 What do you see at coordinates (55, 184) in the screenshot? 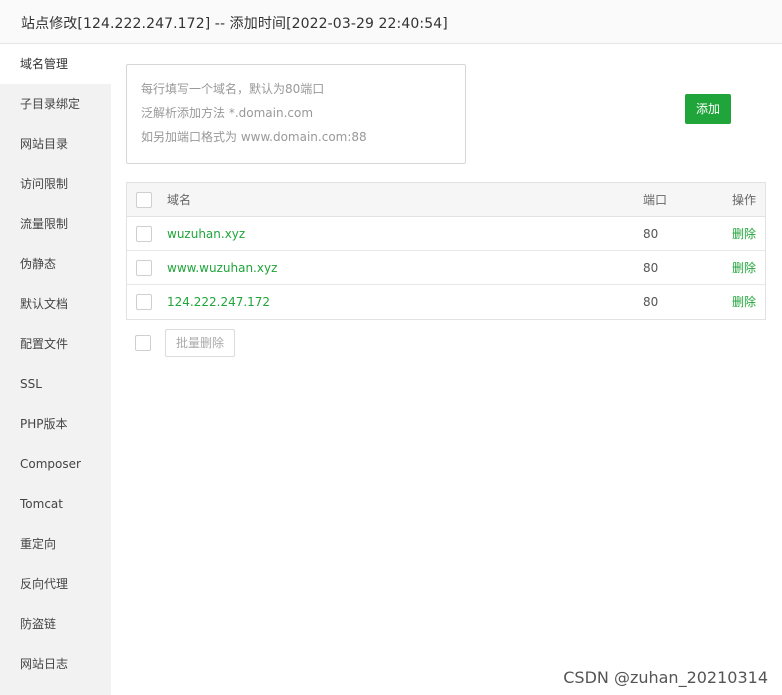
I see `sidebar-item-access-restriction: 访问限制` at bounding box center [55, 184].